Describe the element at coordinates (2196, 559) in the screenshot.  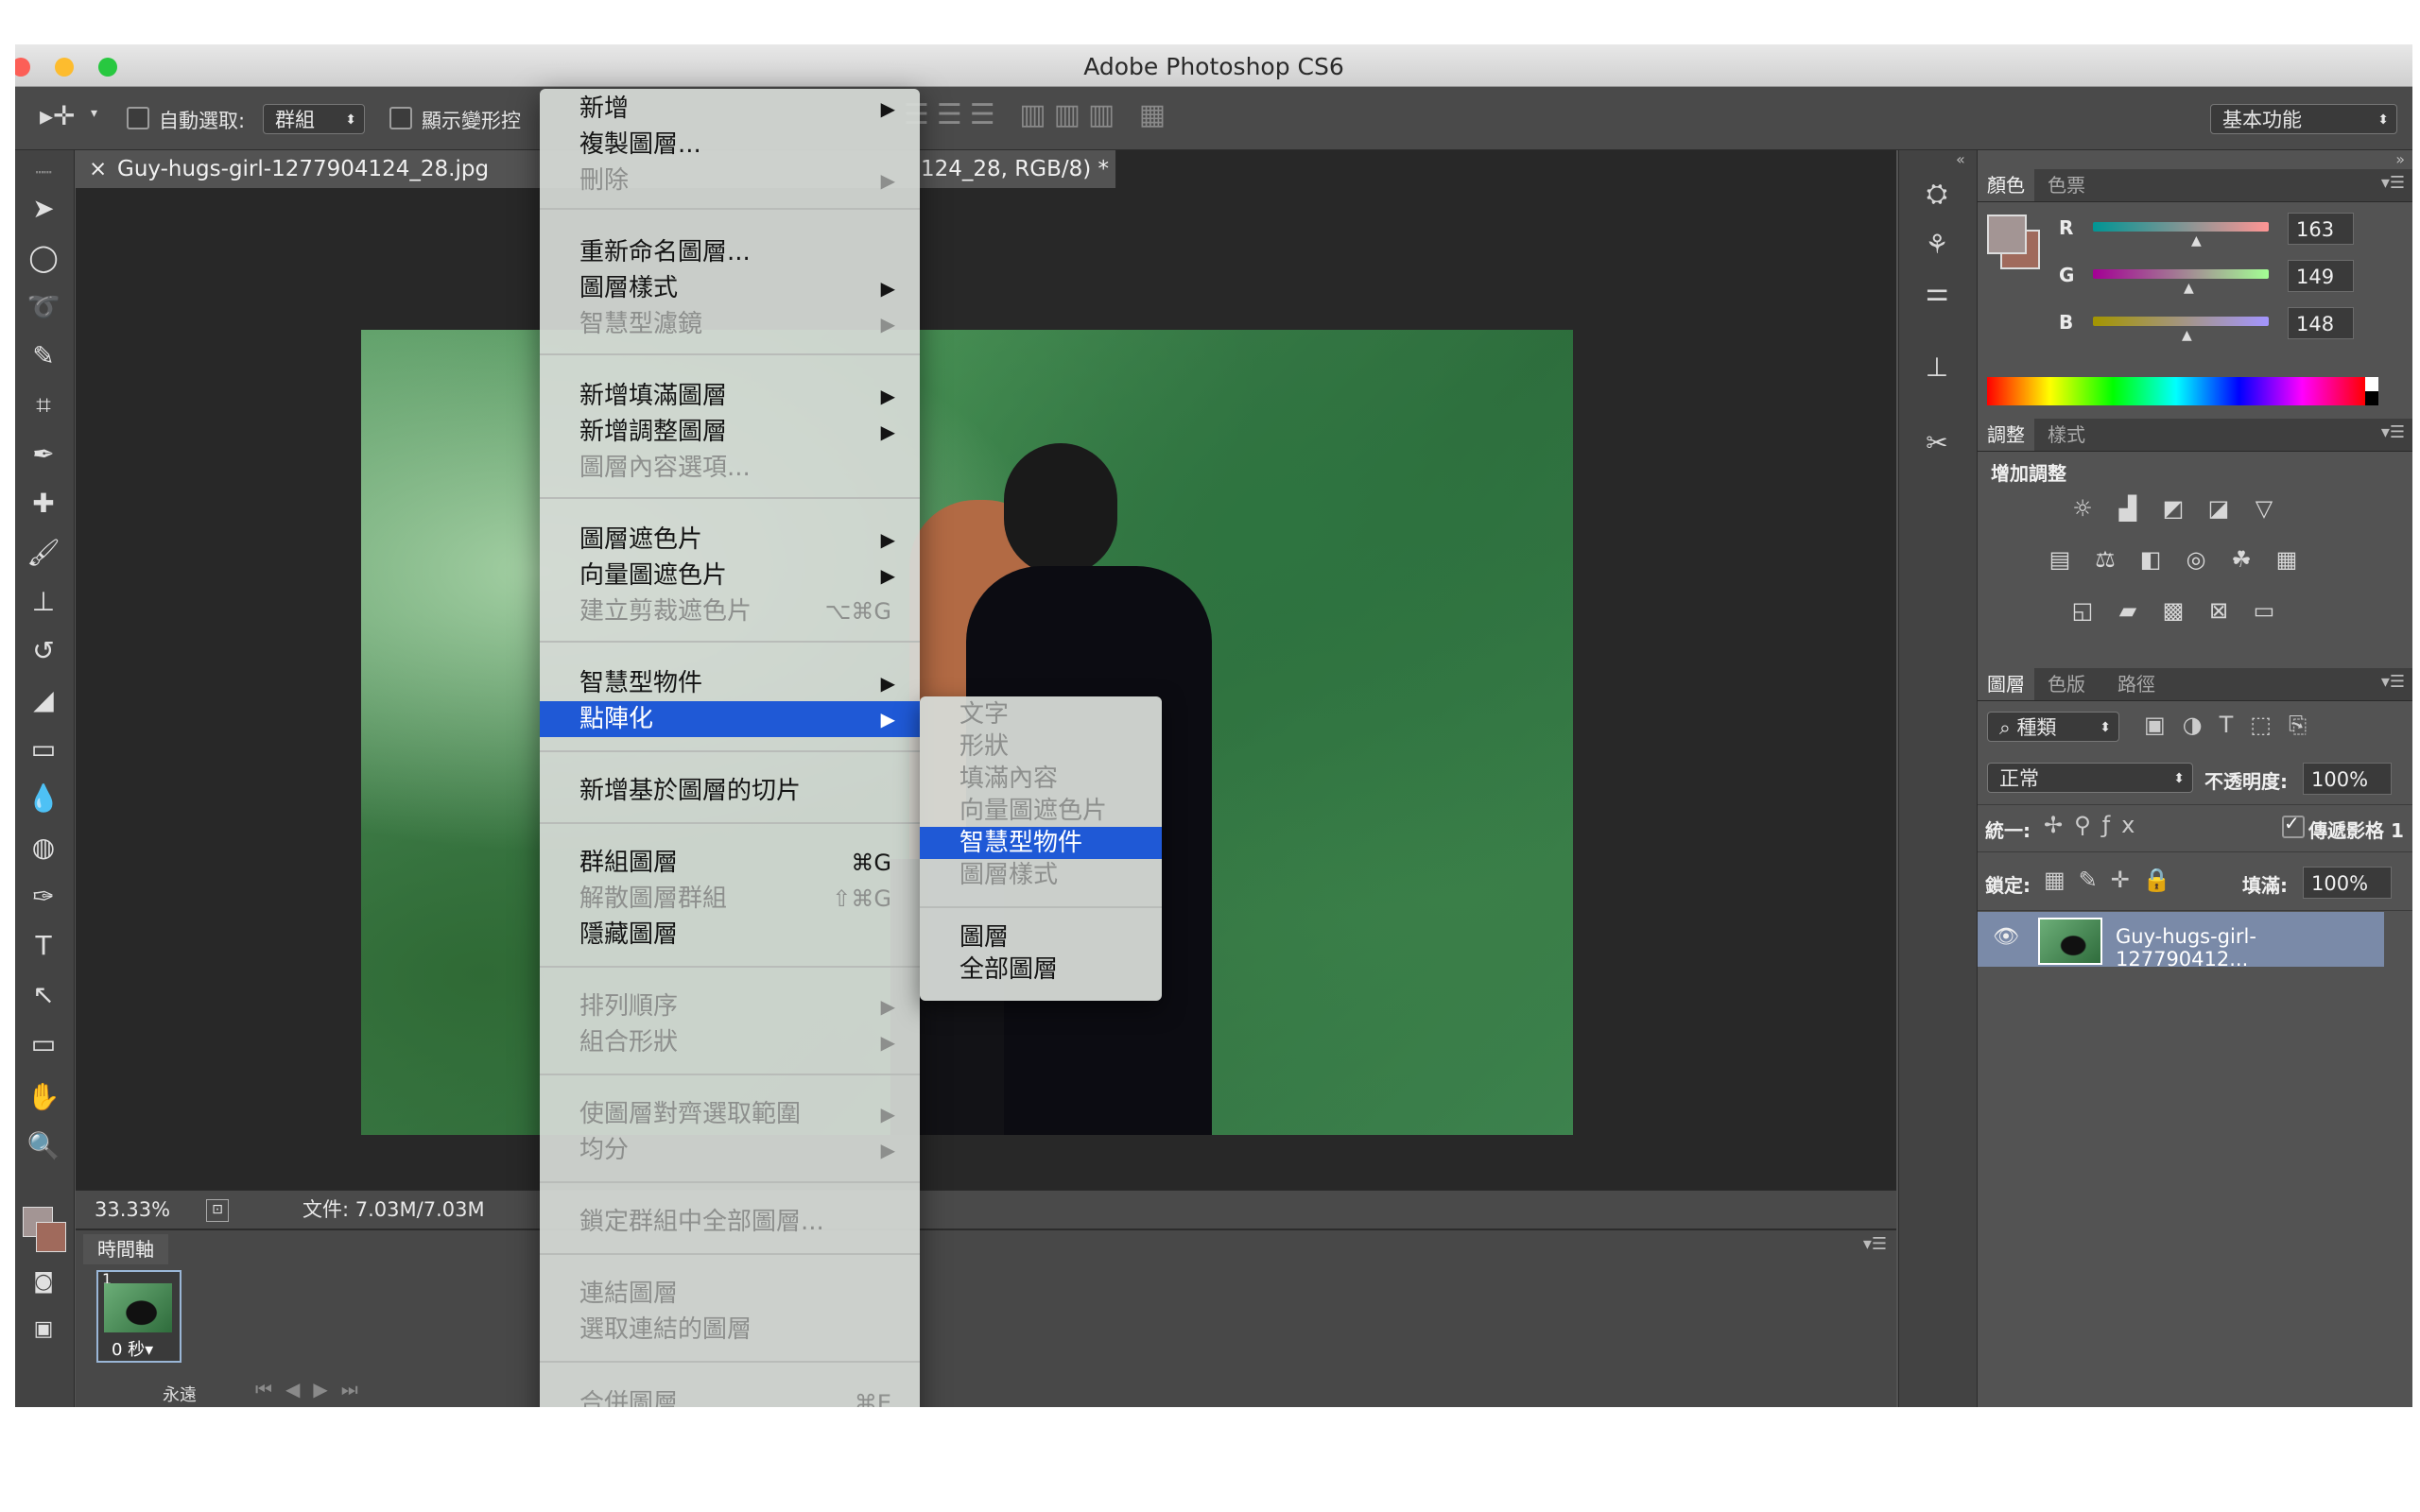
I see `photo-filter-icon: ◎` at that location.